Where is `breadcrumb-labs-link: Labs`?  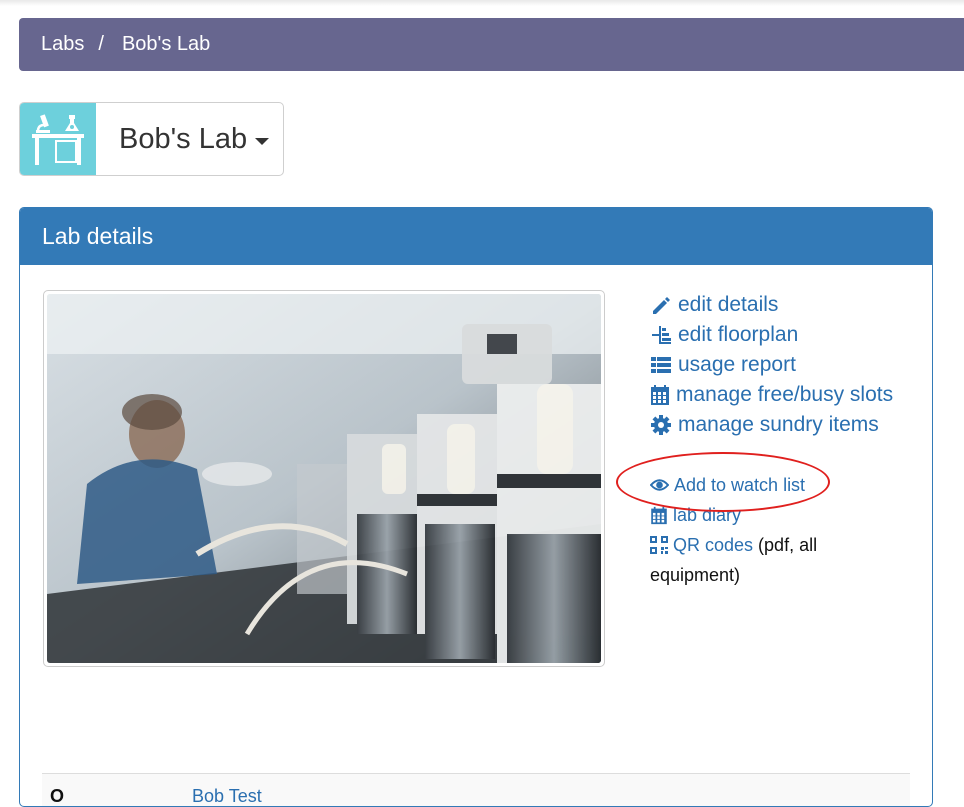
breadcrumb-labs-link: Labs is located at coordinates (62, 44).